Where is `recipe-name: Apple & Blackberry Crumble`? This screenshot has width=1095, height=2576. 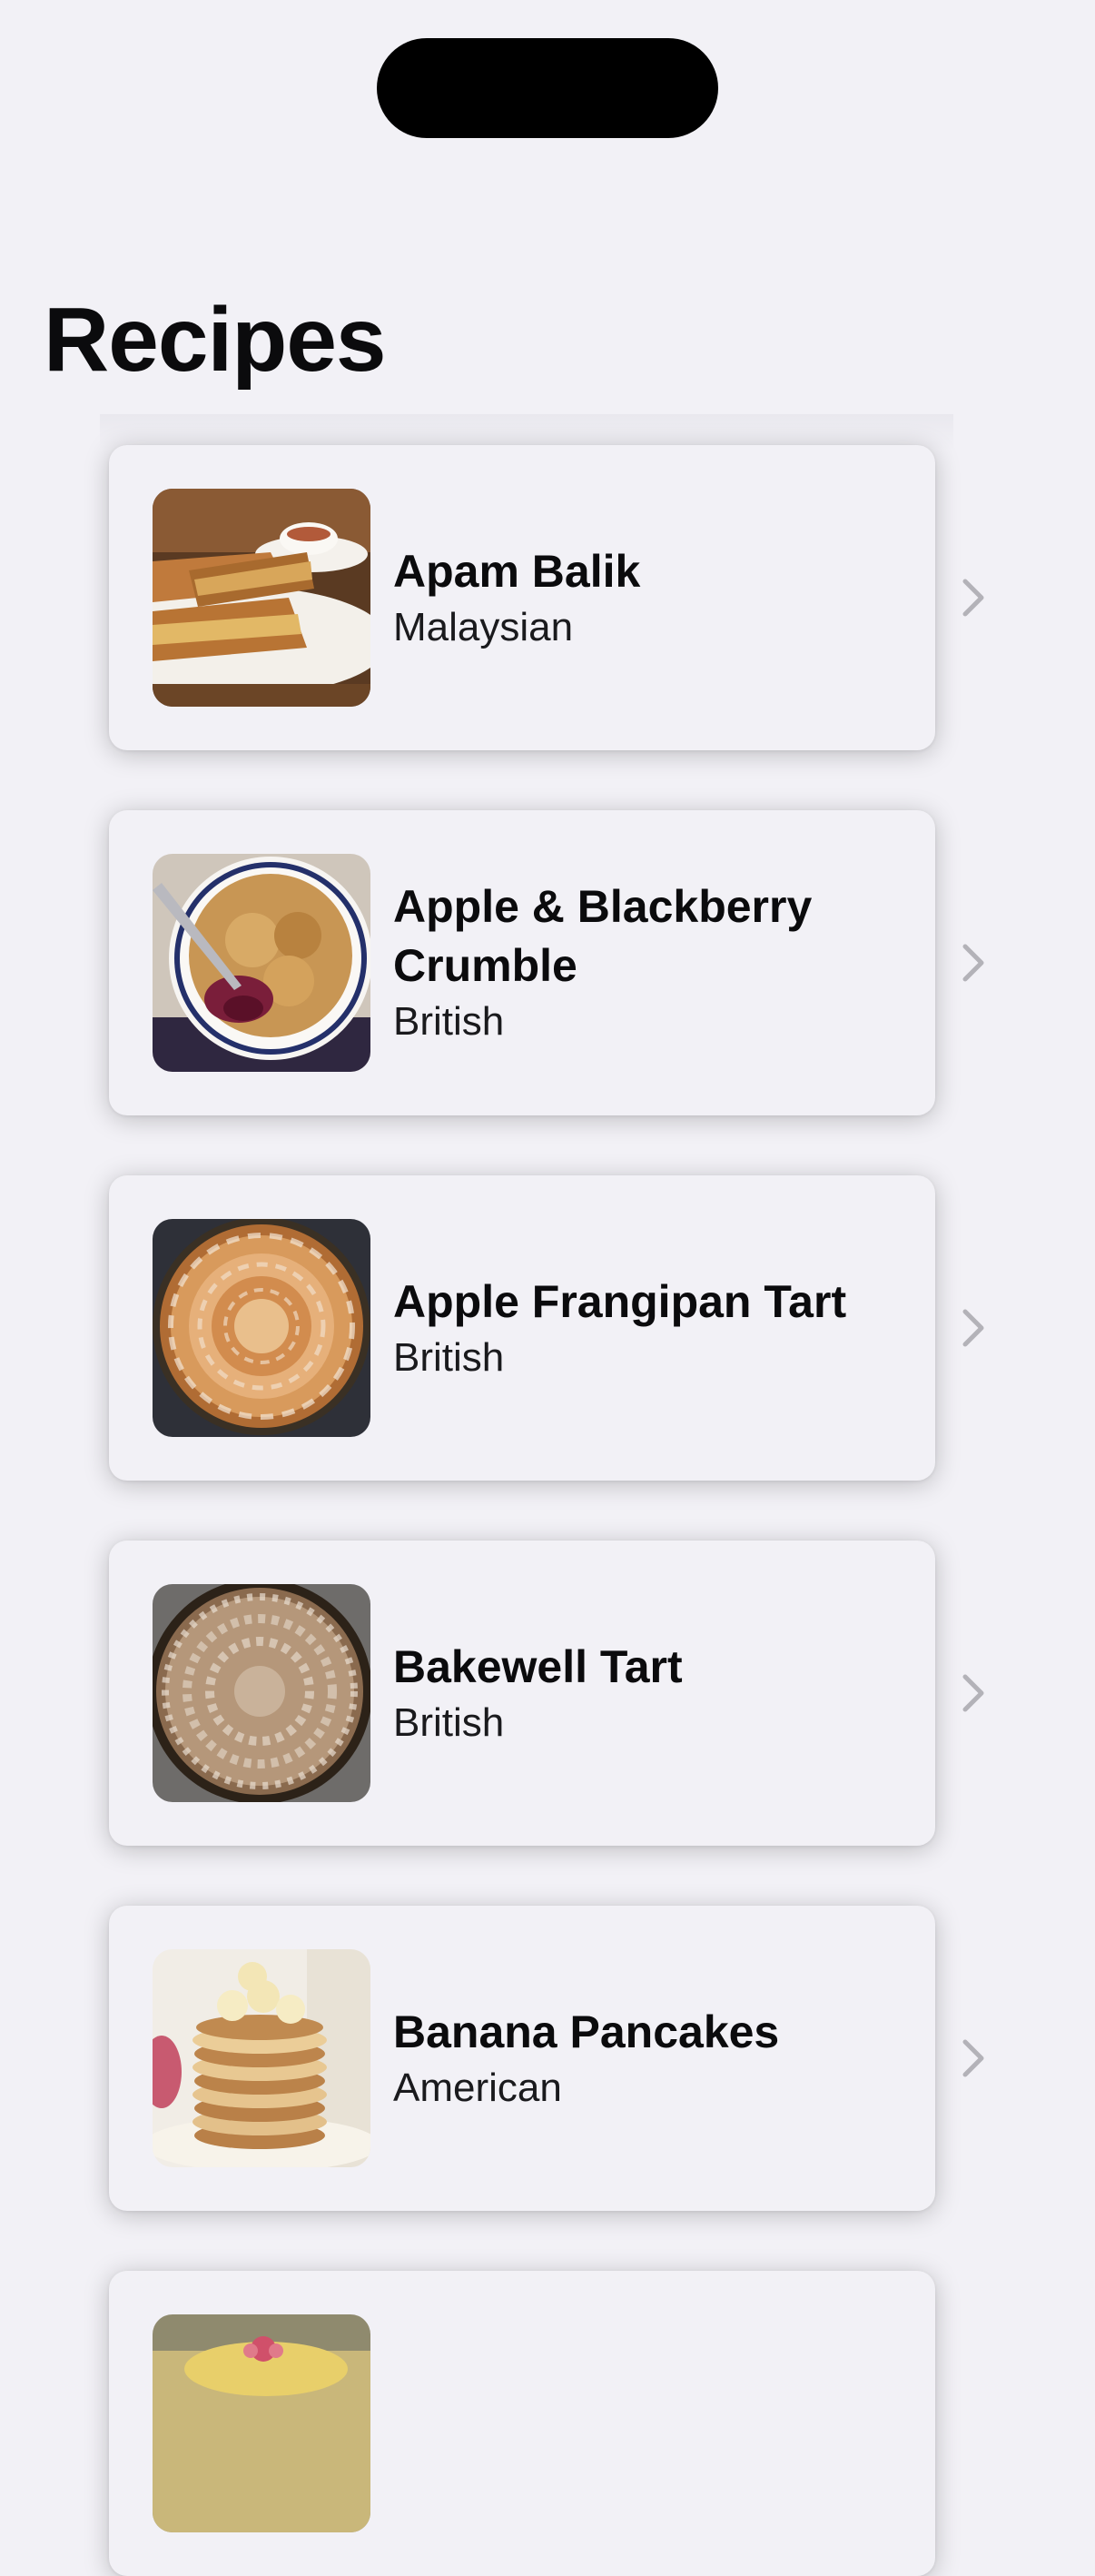 recipe-name: Apple & Blackberry Crumble is located at coordinates (603, 936).